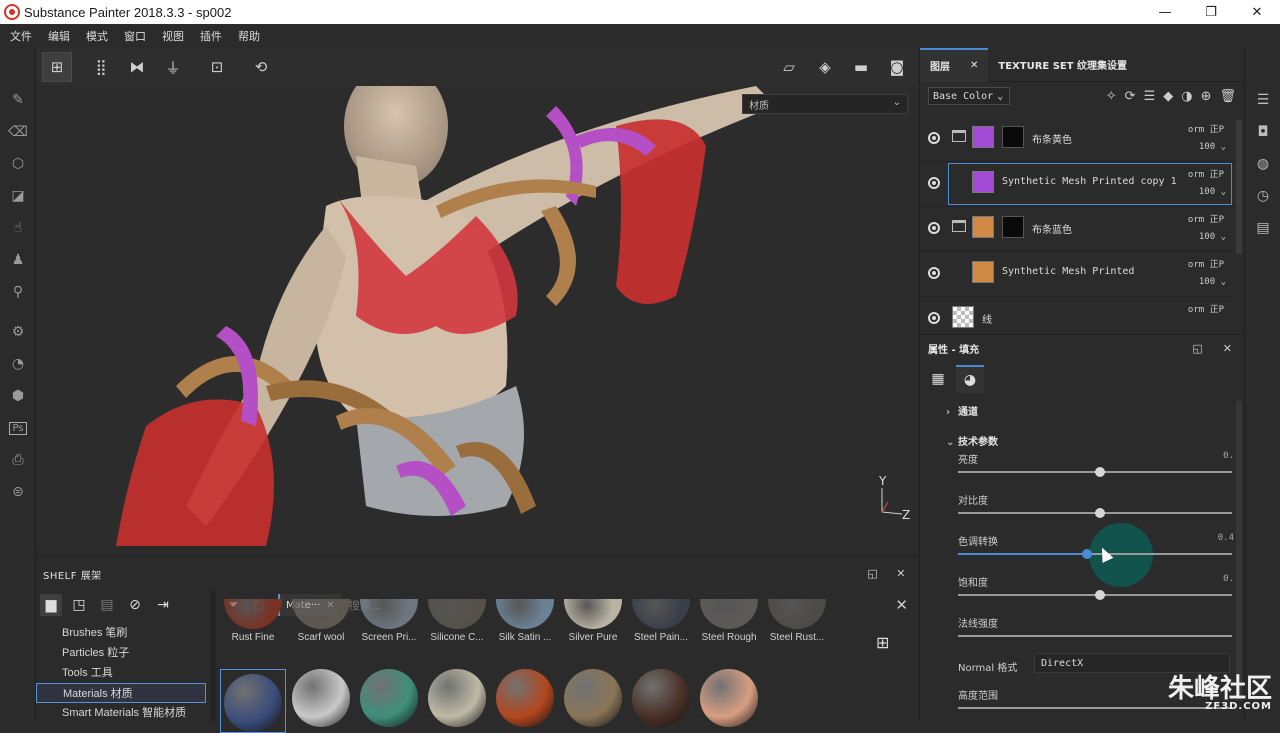 The image size is (1280, 733). What do you see at coordinates (18, 292) in the screenshot?
I see `color-picker-icon: ⚲` at bounding box center [18, 292].